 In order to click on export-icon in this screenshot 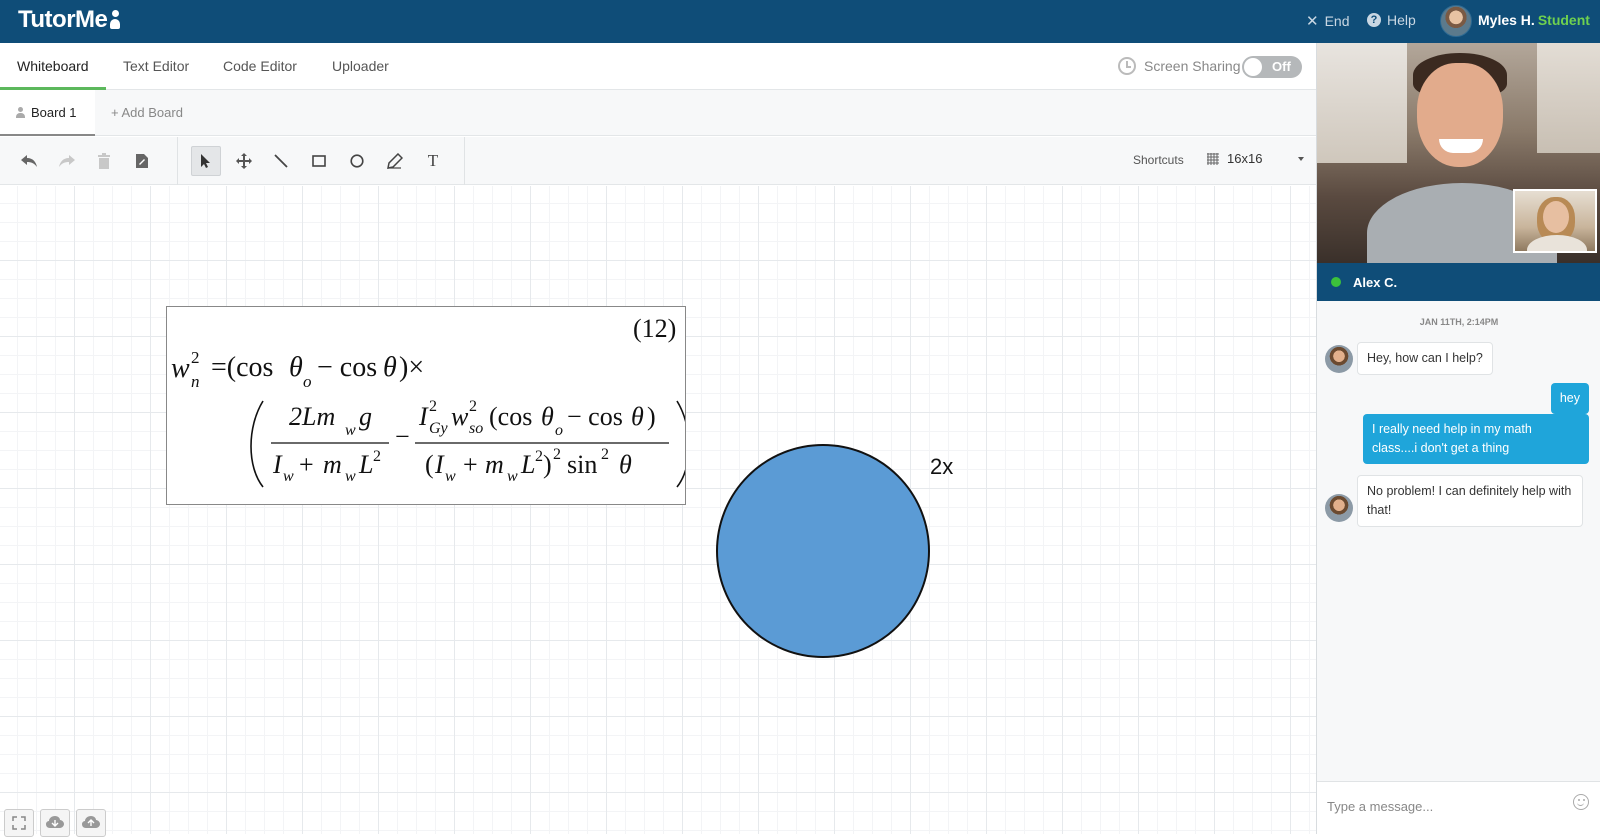, I will do `click(142, 161)`.